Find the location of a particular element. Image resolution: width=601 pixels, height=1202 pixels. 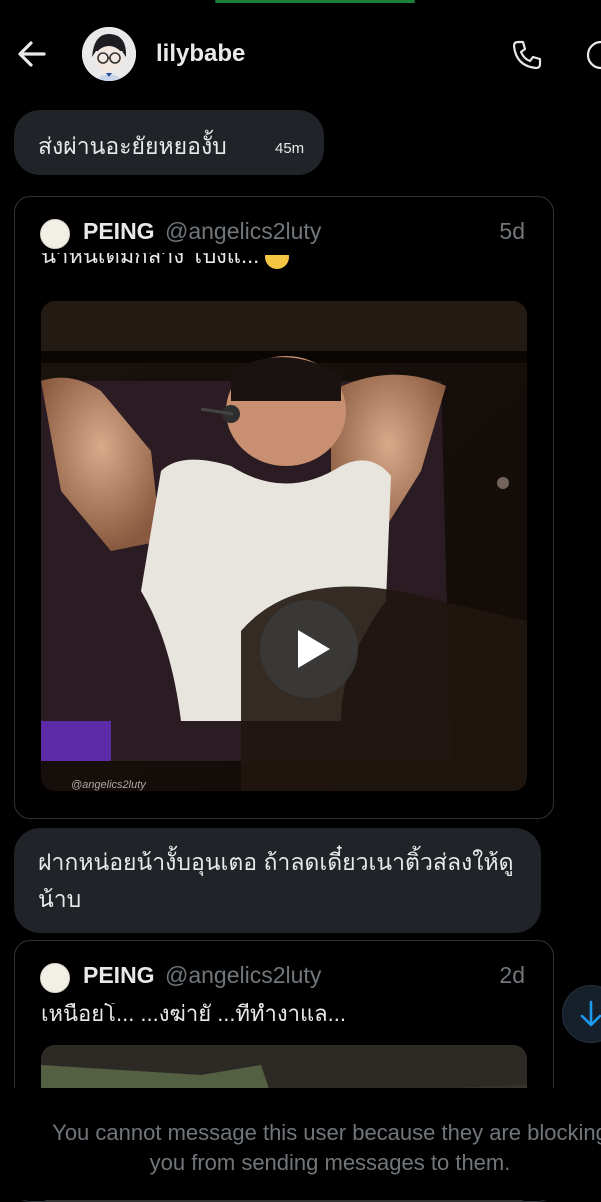

conversation-header: lilybabe is located at coordinates (300, 55).